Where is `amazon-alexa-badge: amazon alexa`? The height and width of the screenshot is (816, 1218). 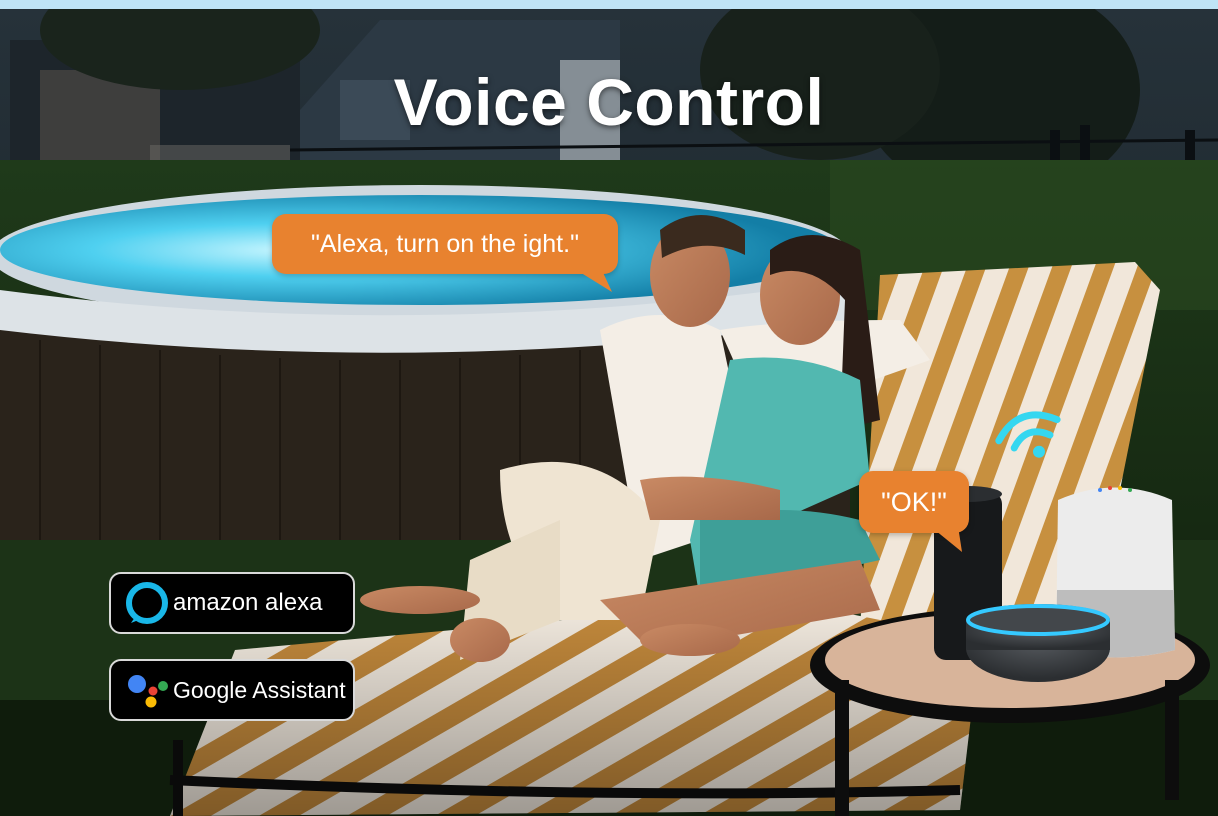
amazon-alexa-badge: amazon alexa is located at coordinates (232, 603).